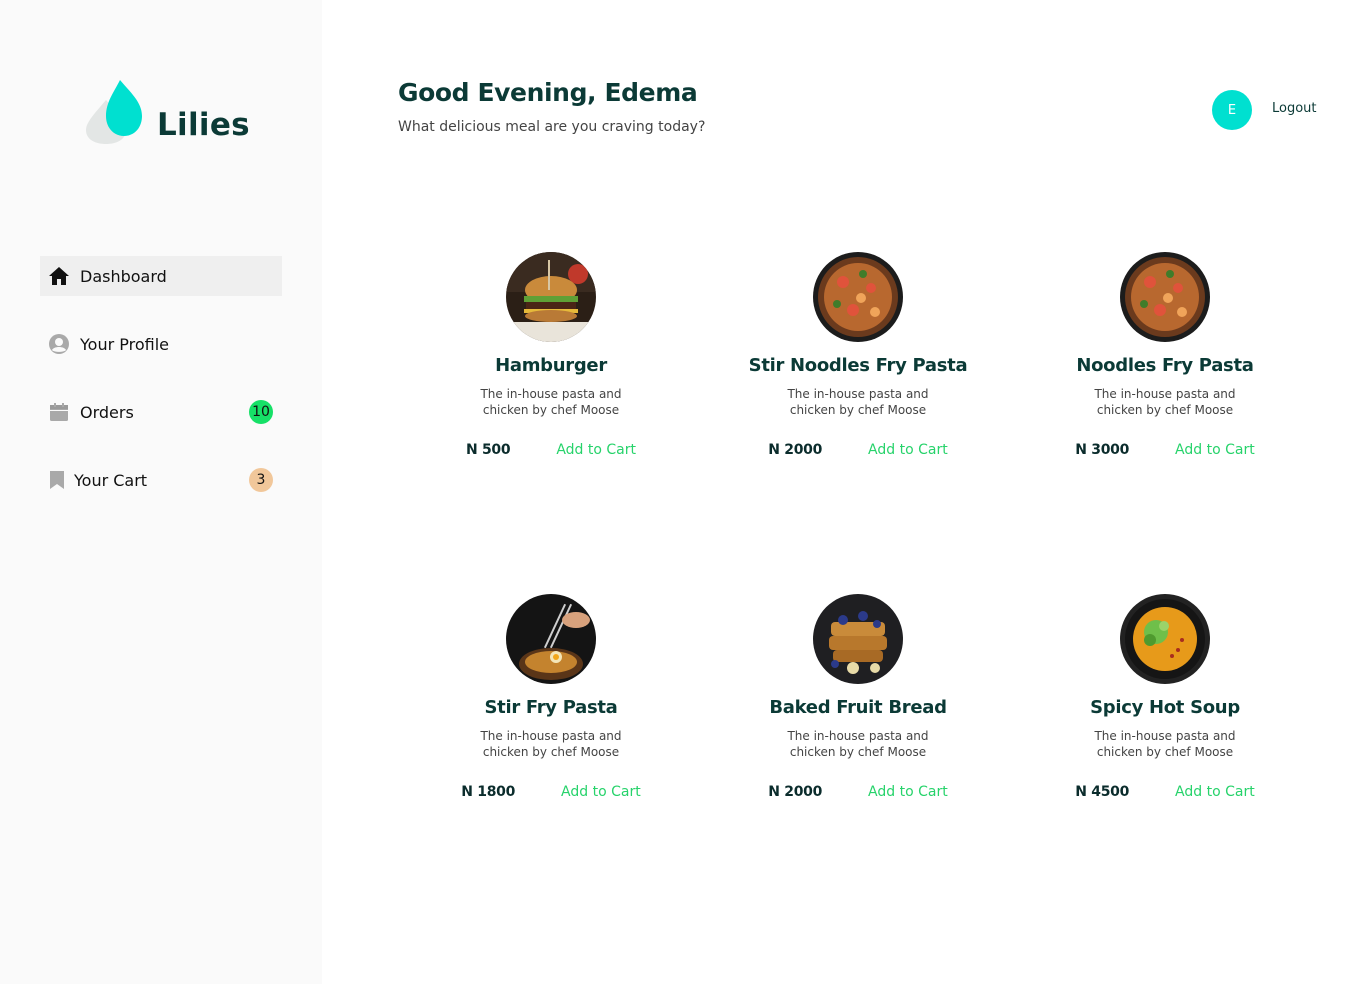 Image resolution: width=1366 pixels, height=984 pixels. What do you see at coordinates (1102, 450) in the screenshot?
I see `food-price: N 3000` at bounding box center [1102, 450].